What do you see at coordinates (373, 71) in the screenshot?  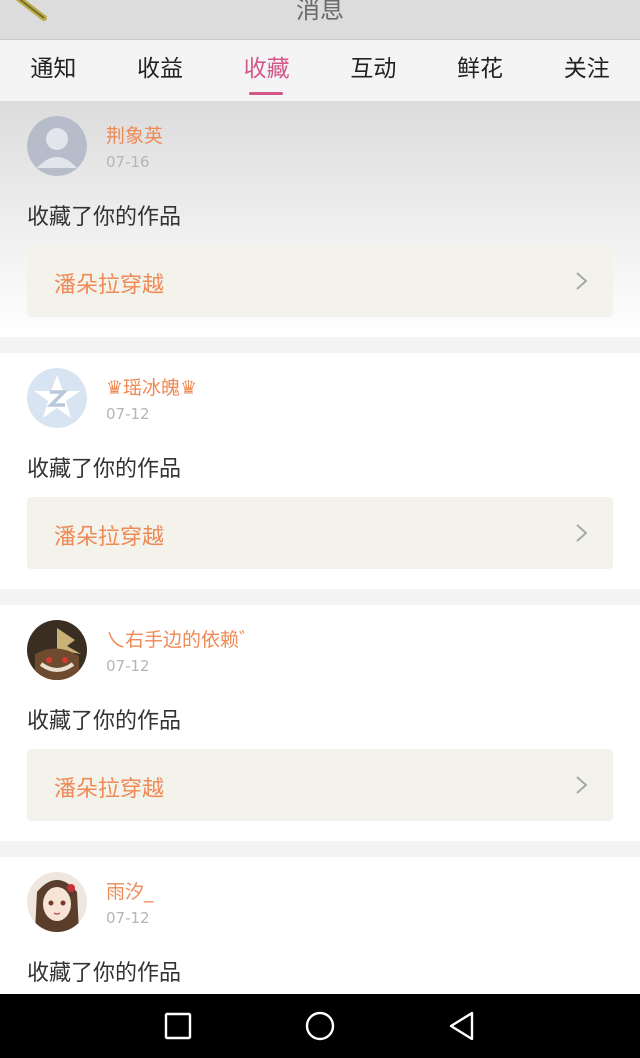 I see `tab-interaction: 互动` at bounding box center [373, 71].